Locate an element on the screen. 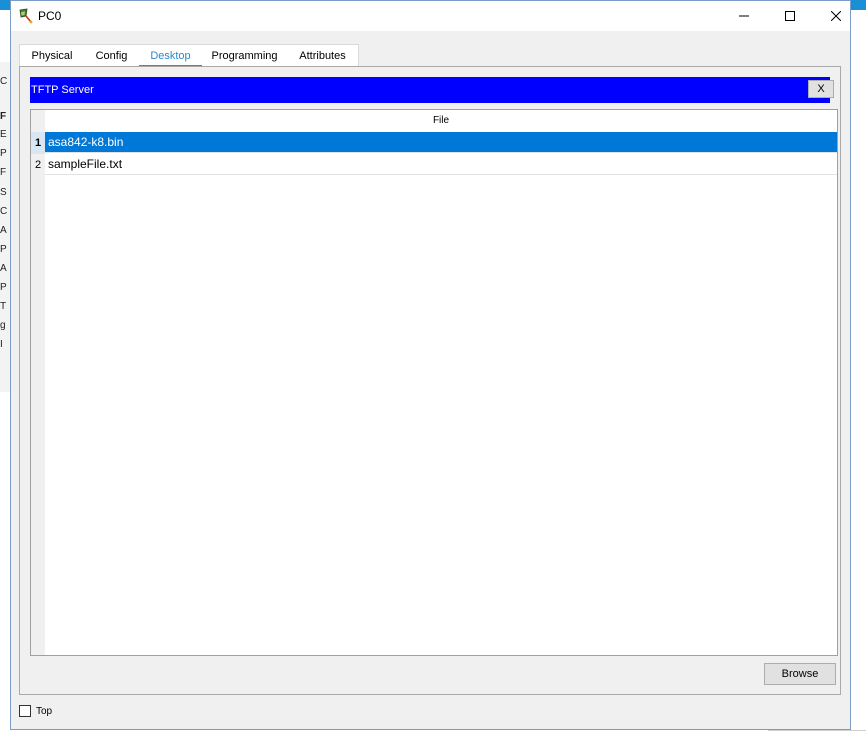  maximize-icon is located at coordinates (790, 16).